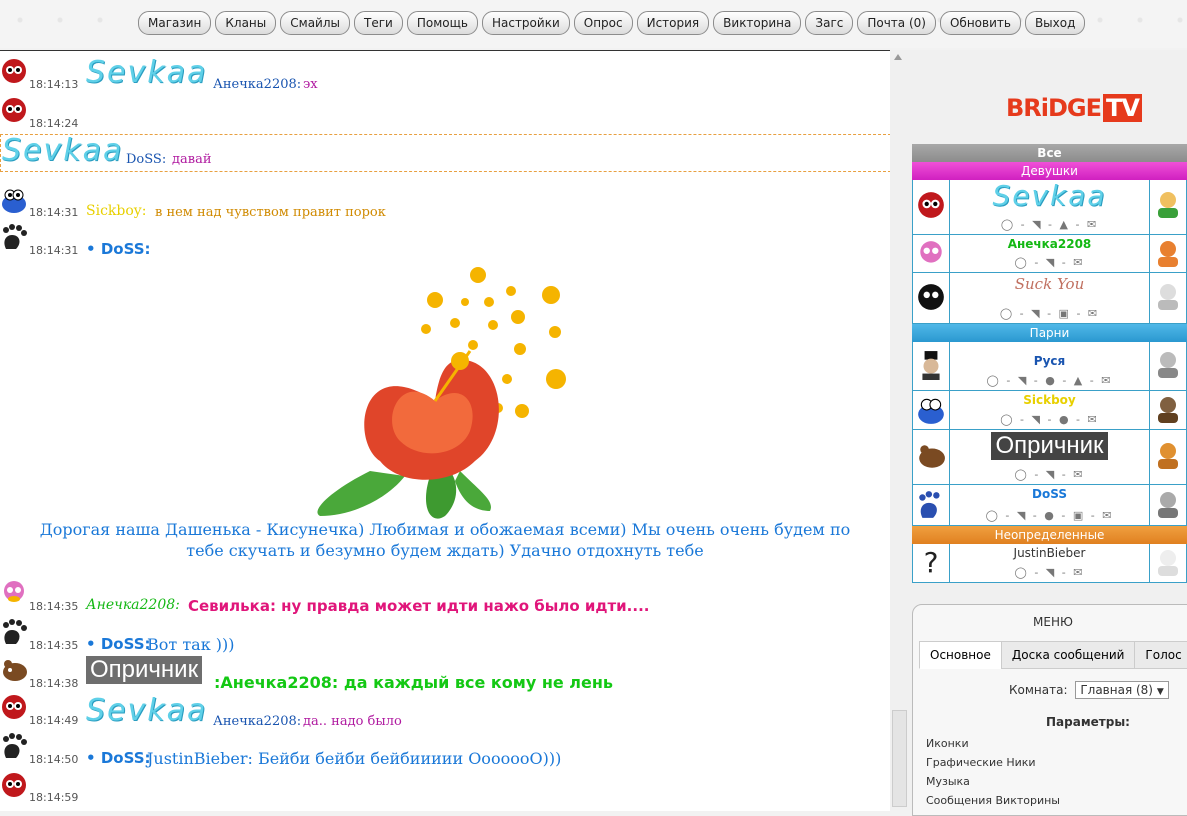  Describe the element at coordinates (1116, 690) in the screenshot. I see `room-value: Главная (8)` at that location.